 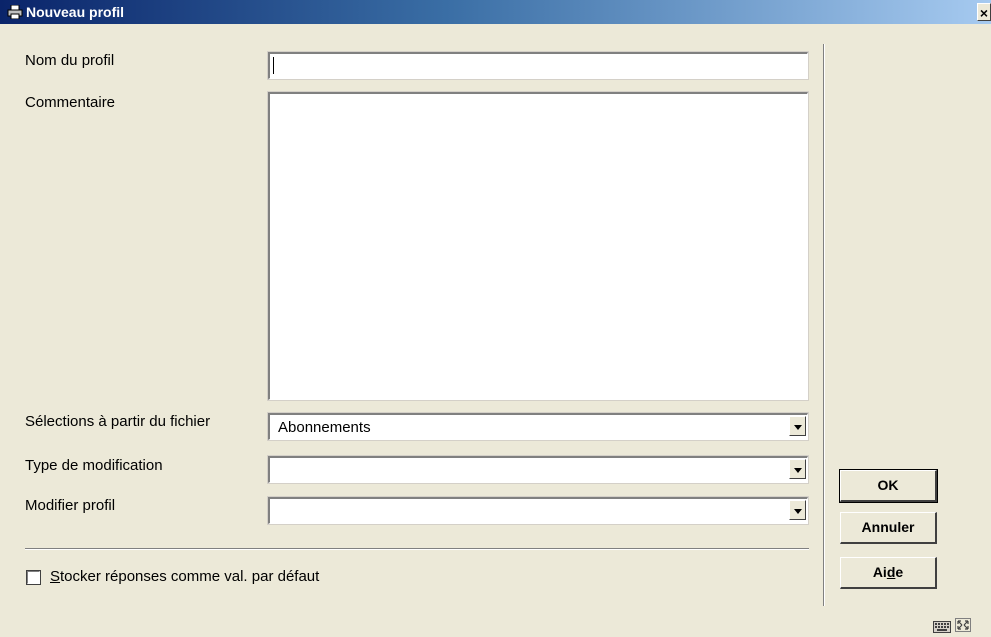 I want to click on close-icon: ×, so click(x=984, y=13).